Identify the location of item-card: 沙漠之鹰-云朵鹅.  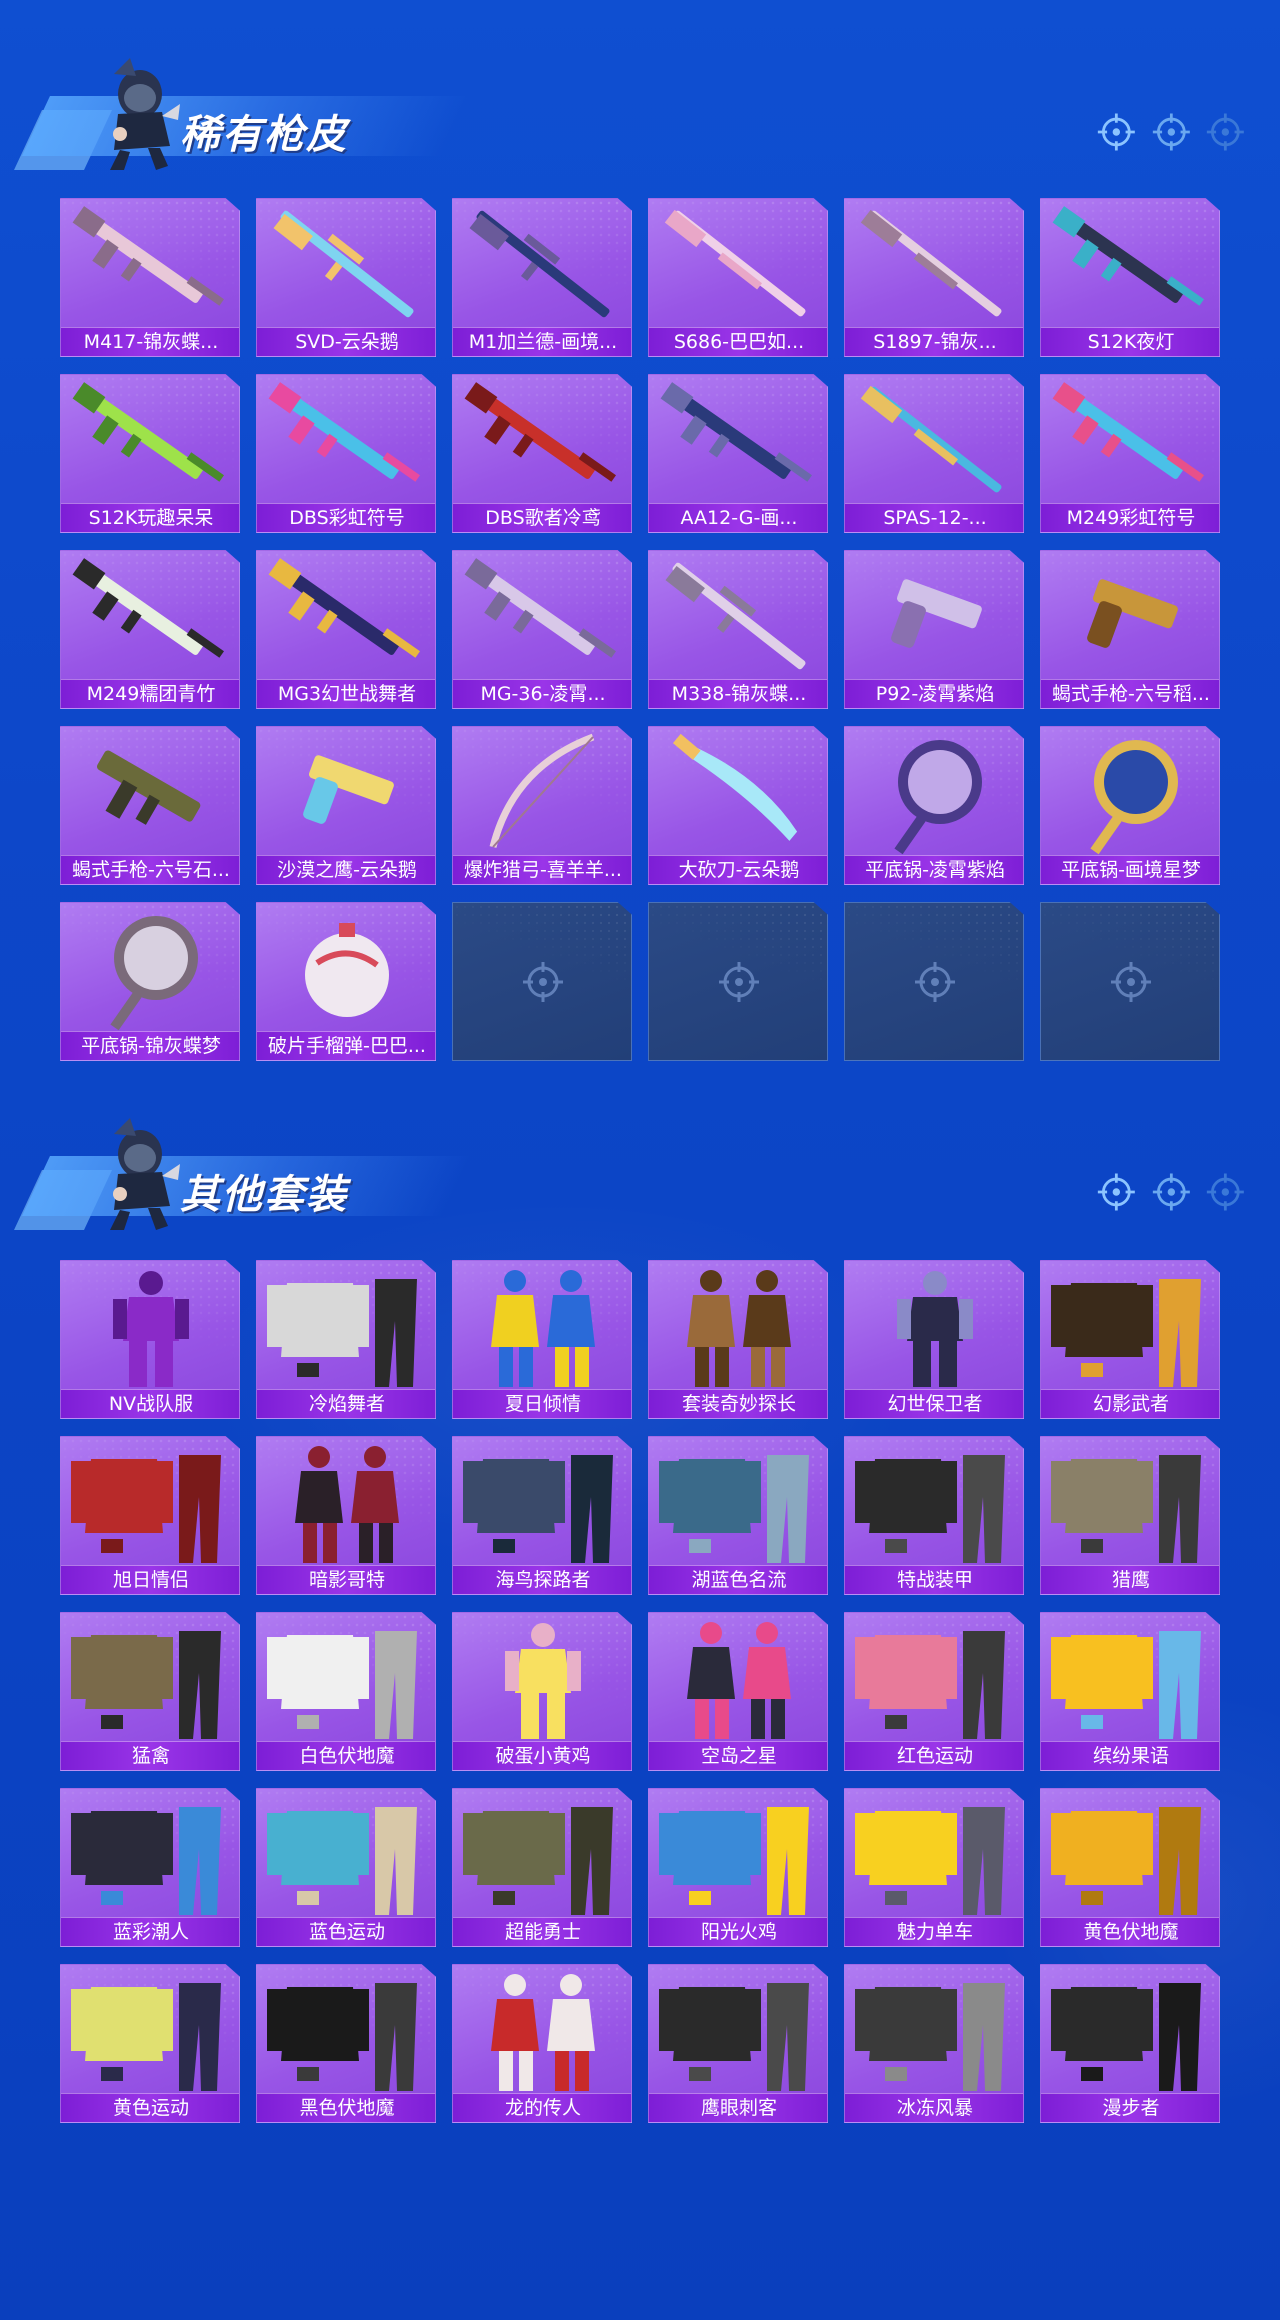
(346, 805).